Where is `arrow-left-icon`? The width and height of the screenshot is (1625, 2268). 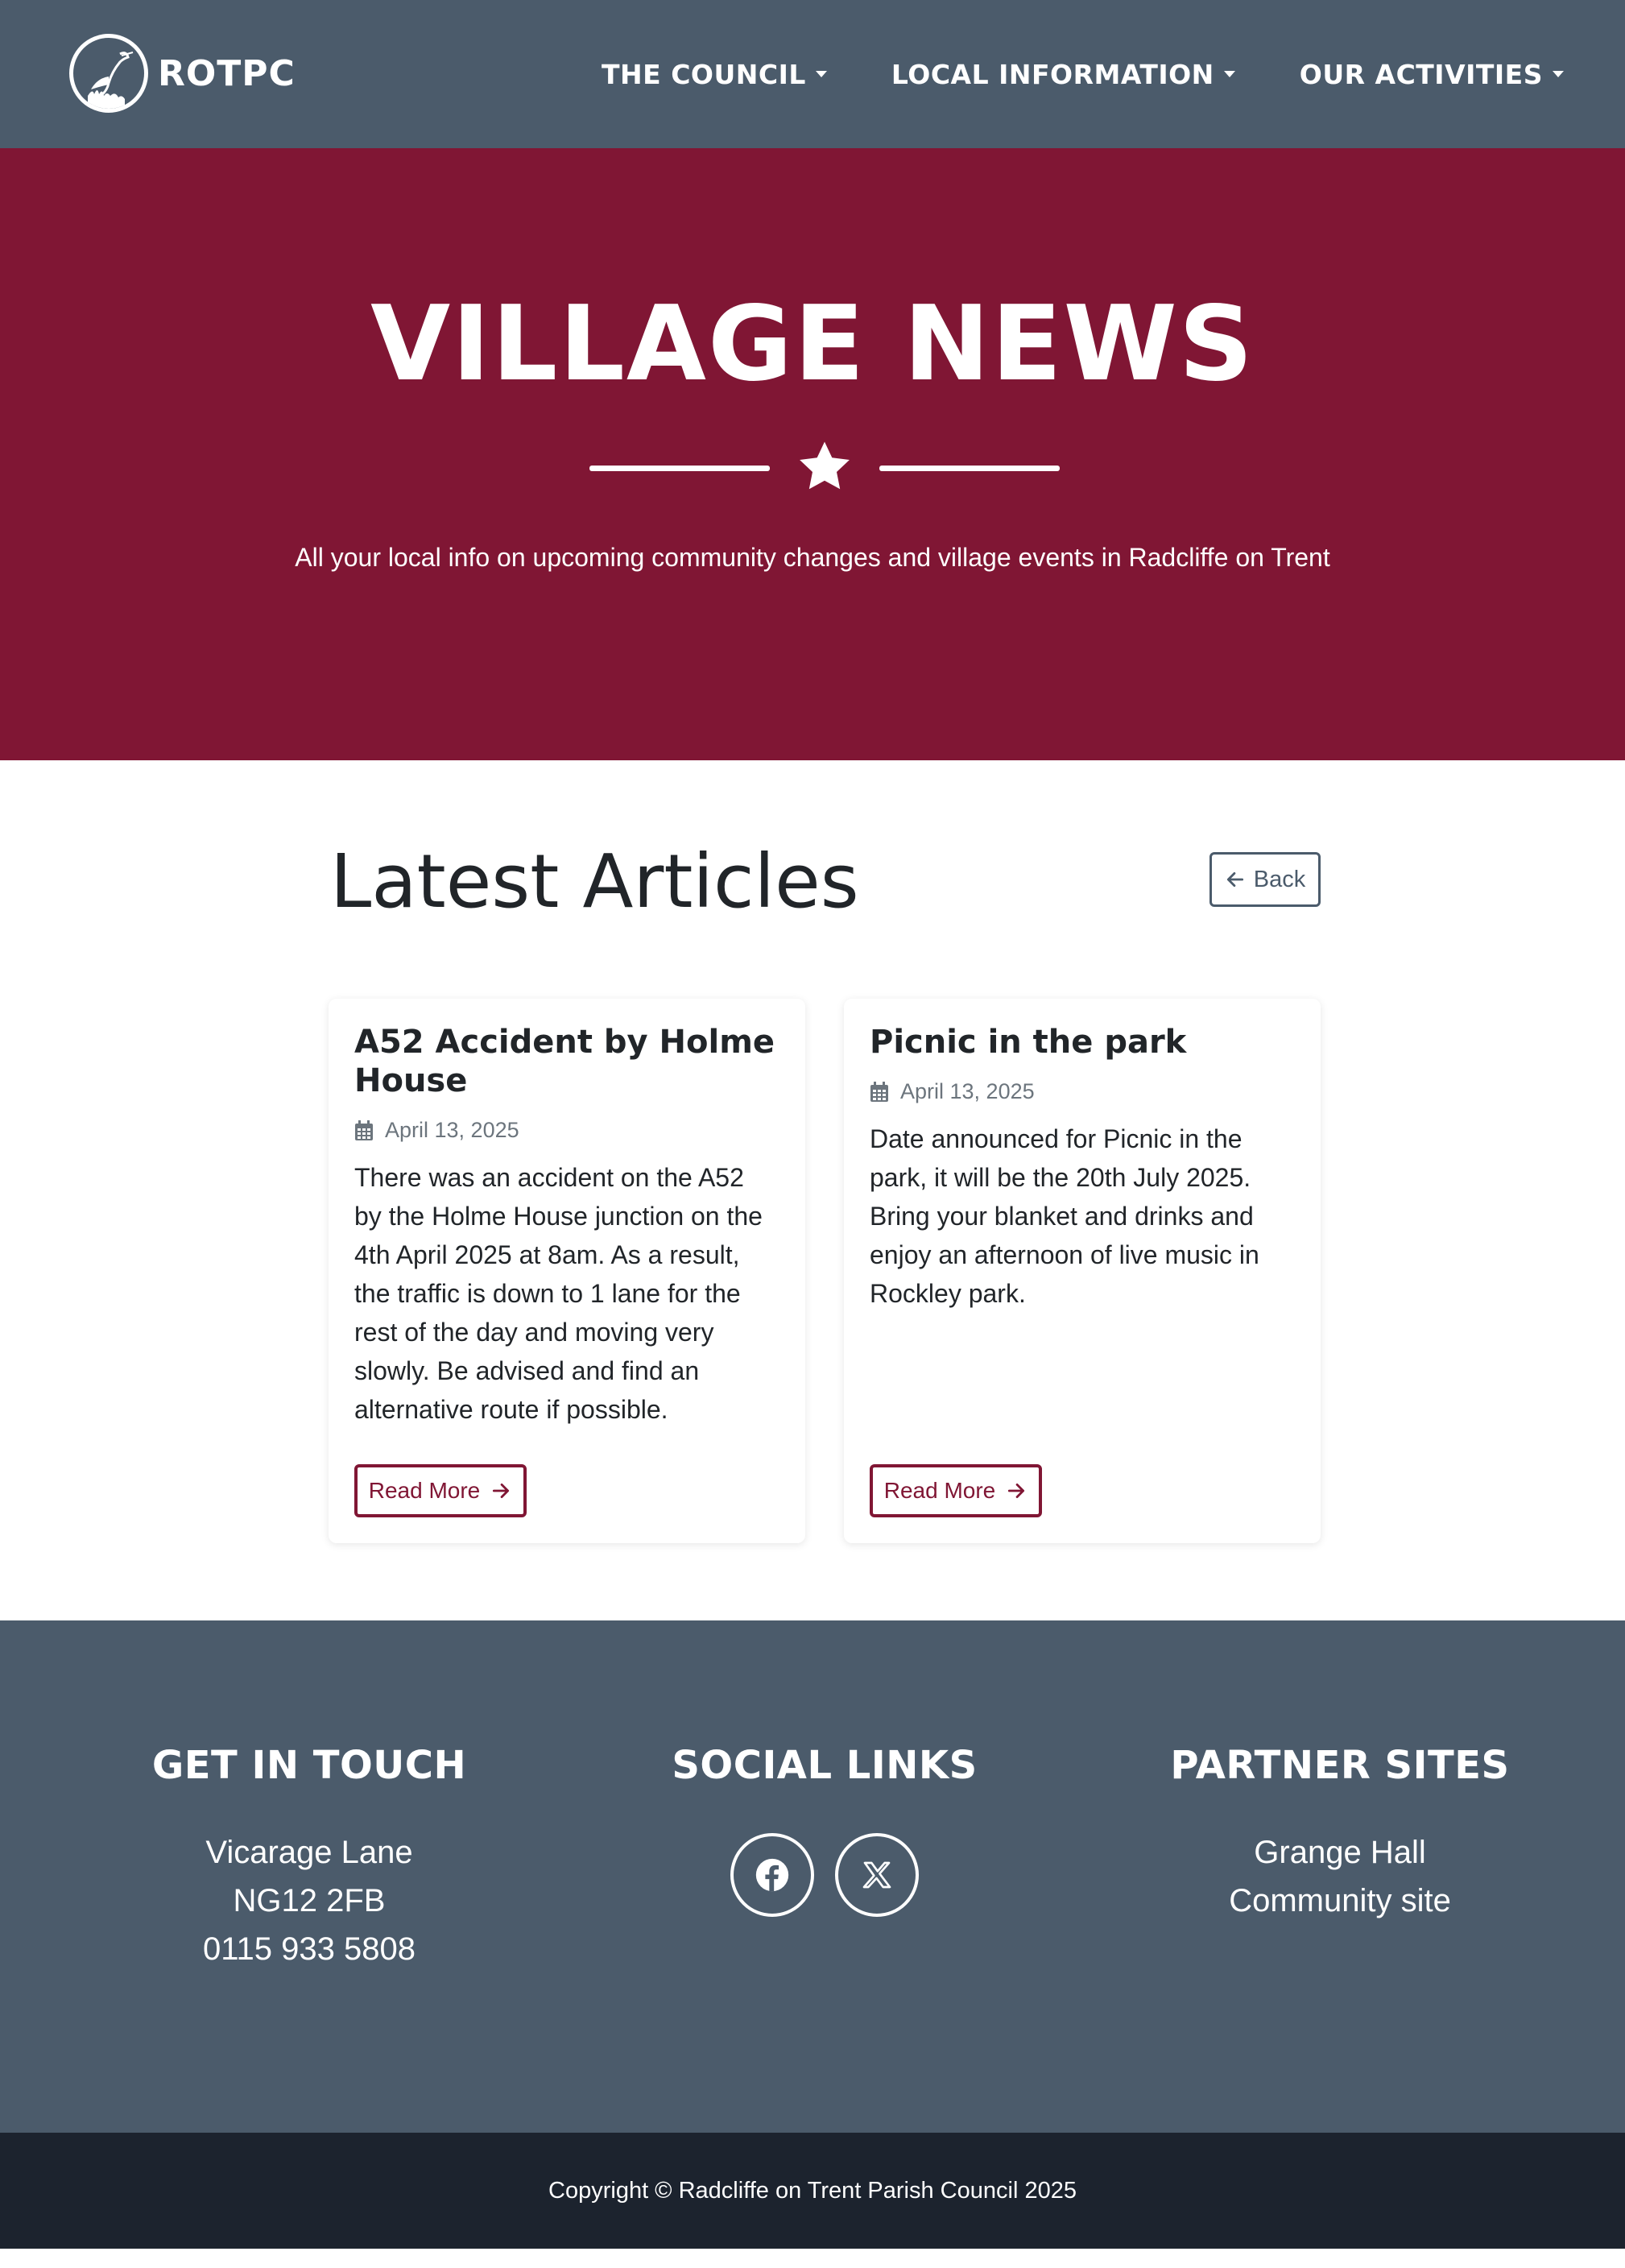
arrow-left-icon is located at coordinates (1234, 879).